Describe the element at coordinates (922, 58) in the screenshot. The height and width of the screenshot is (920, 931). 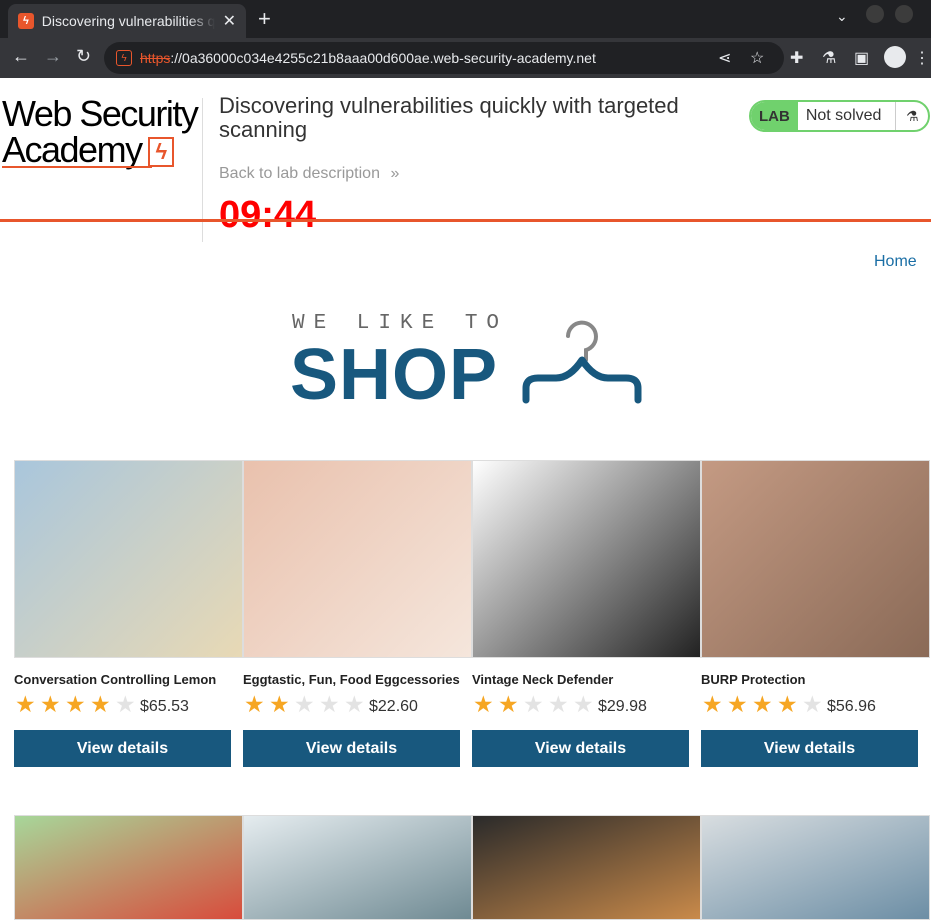
I see `more-menu-icon: ⋮` at that location.